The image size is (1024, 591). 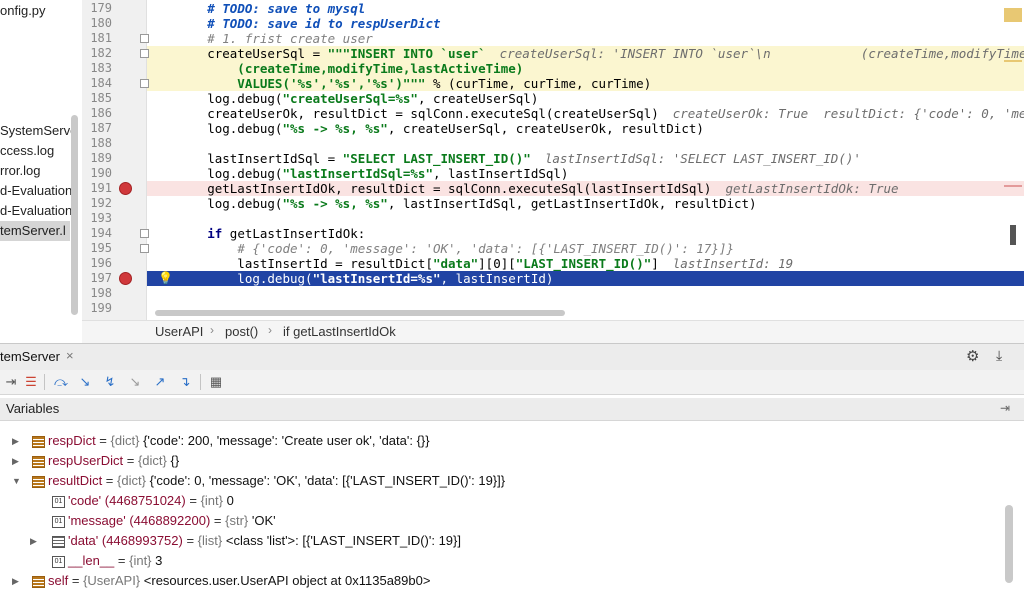 What do you see at coordinates (74, 215) in the screenshot?
I see `project-scrollbar` at bounding box center [74, 215].